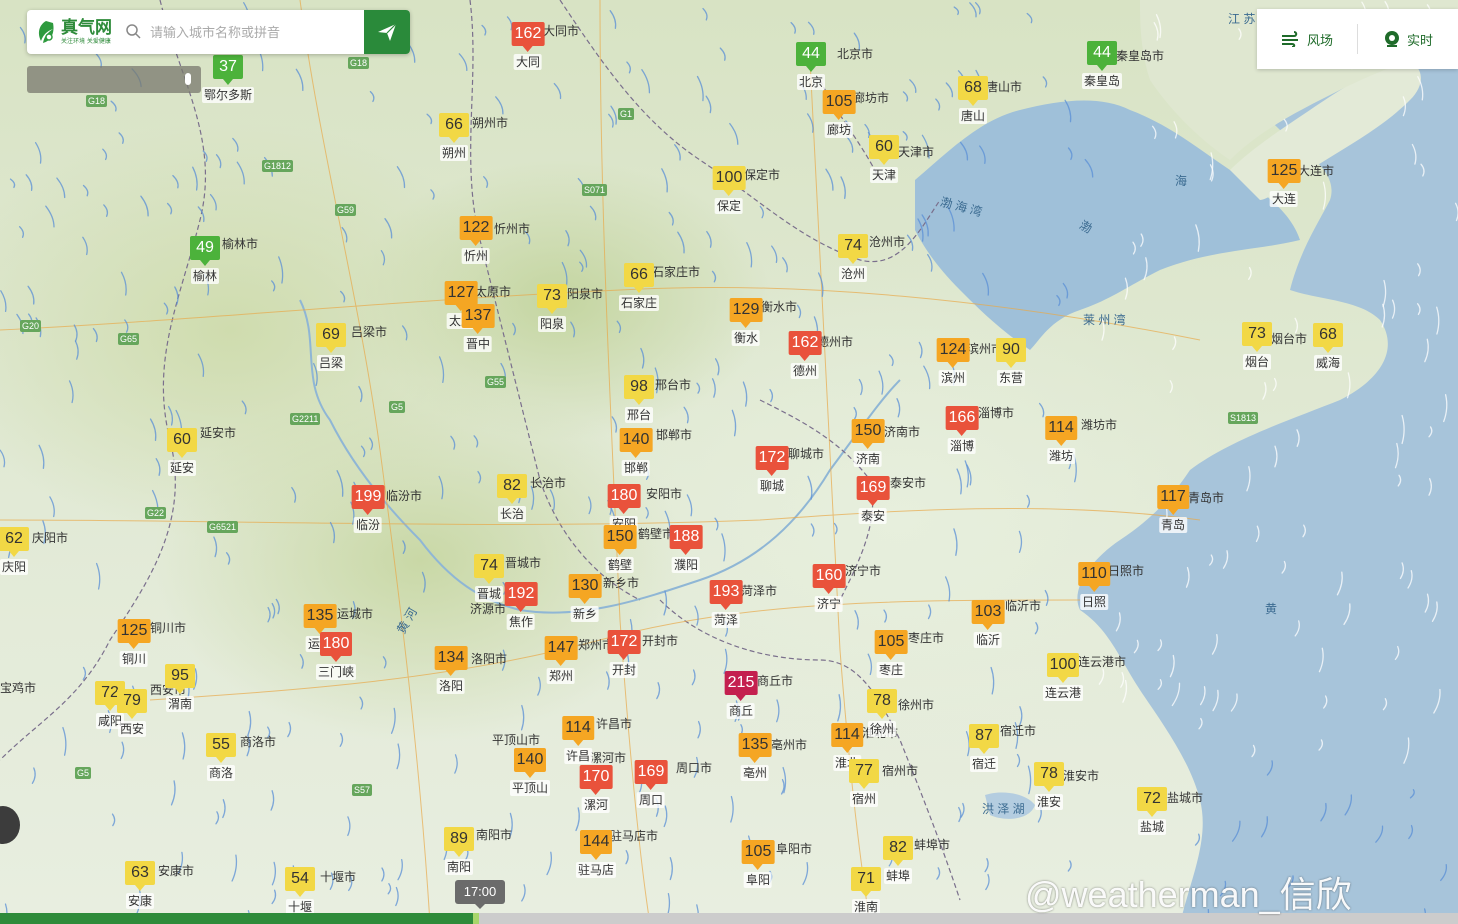 This screenshot has height=924, width=1458. What do you see at coordinates (636, 452) in the screenshot?
I see `aqi-marker: 140 邯郸` at bounding box center [636, 452].